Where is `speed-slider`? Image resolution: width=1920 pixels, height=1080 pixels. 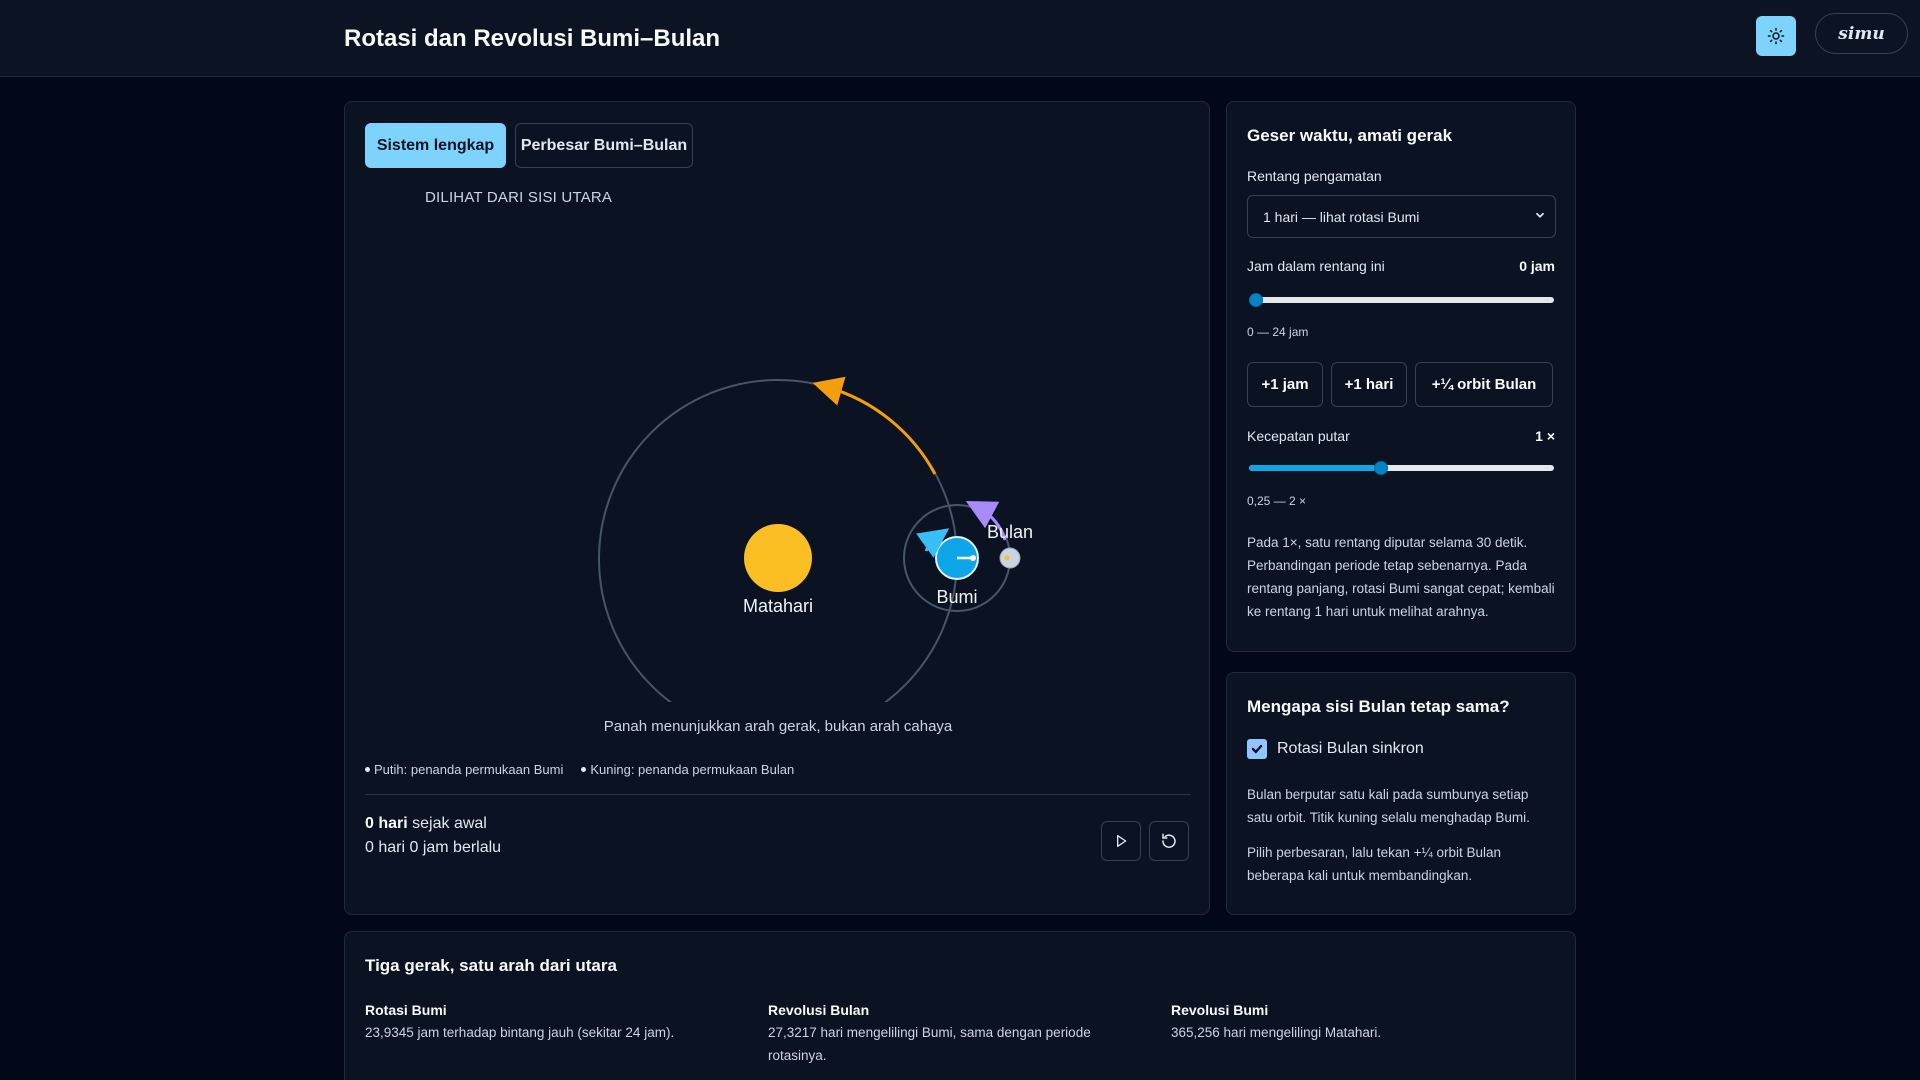 speed-slider is located at coordinates (1401, 468).